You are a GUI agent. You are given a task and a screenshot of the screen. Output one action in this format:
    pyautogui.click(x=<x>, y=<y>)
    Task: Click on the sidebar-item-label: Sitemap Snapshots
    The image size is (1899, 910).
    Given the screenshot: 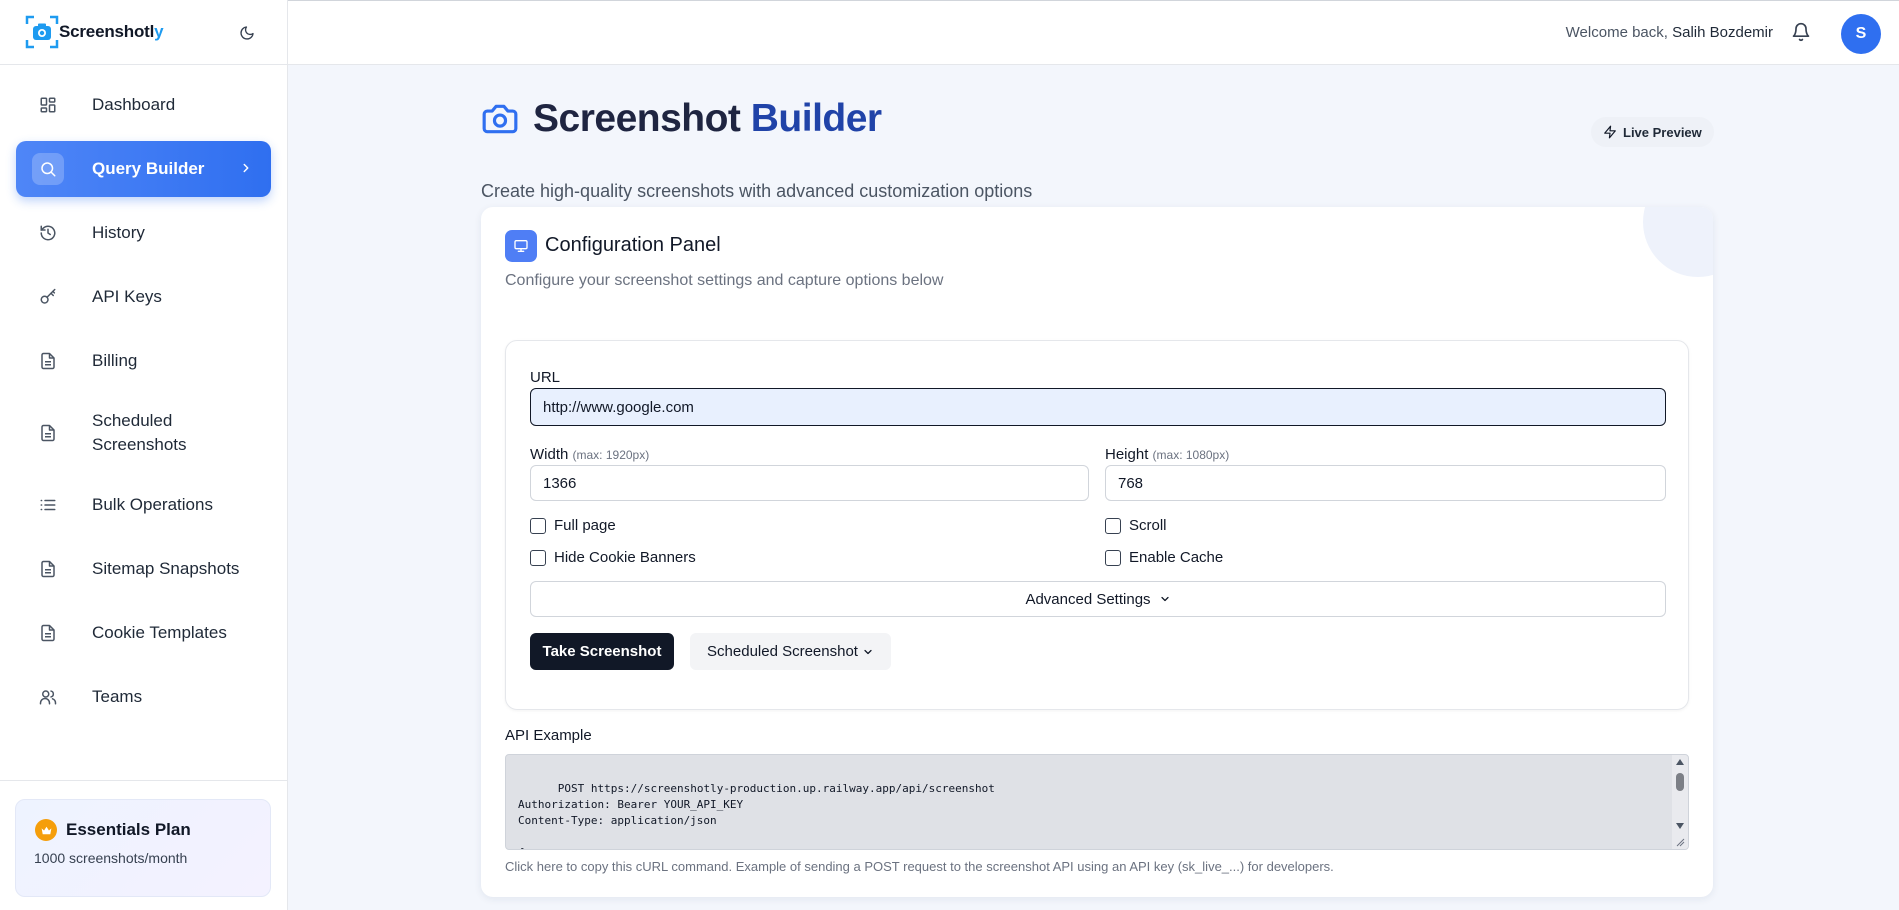 What is the action you would take?
    pyautogui.click(x=166, y=568)
    